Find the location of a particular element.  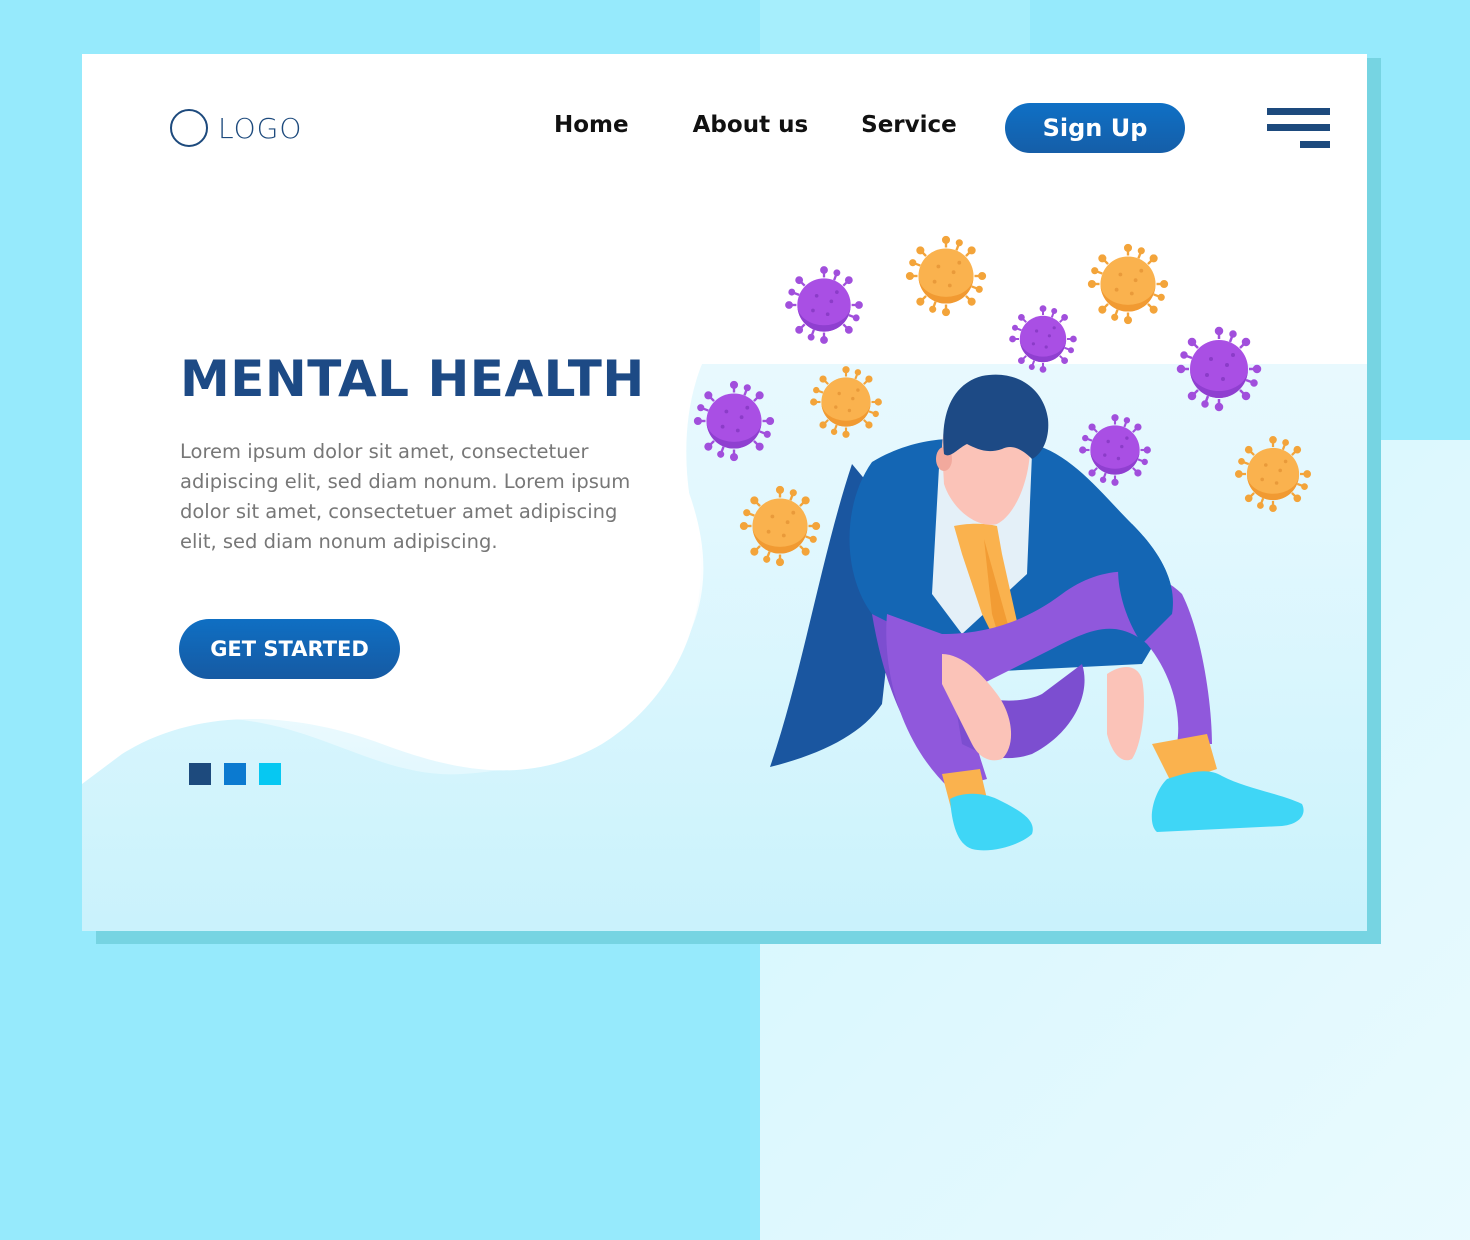

background-tint is located at coordinates (895, 30).